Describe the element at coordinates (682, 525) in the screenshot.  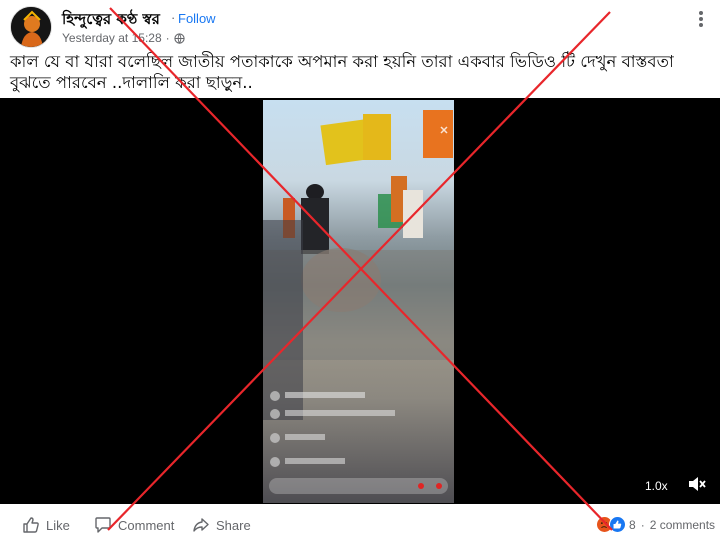
I see `comments-count-link: 2 comments` at that location.